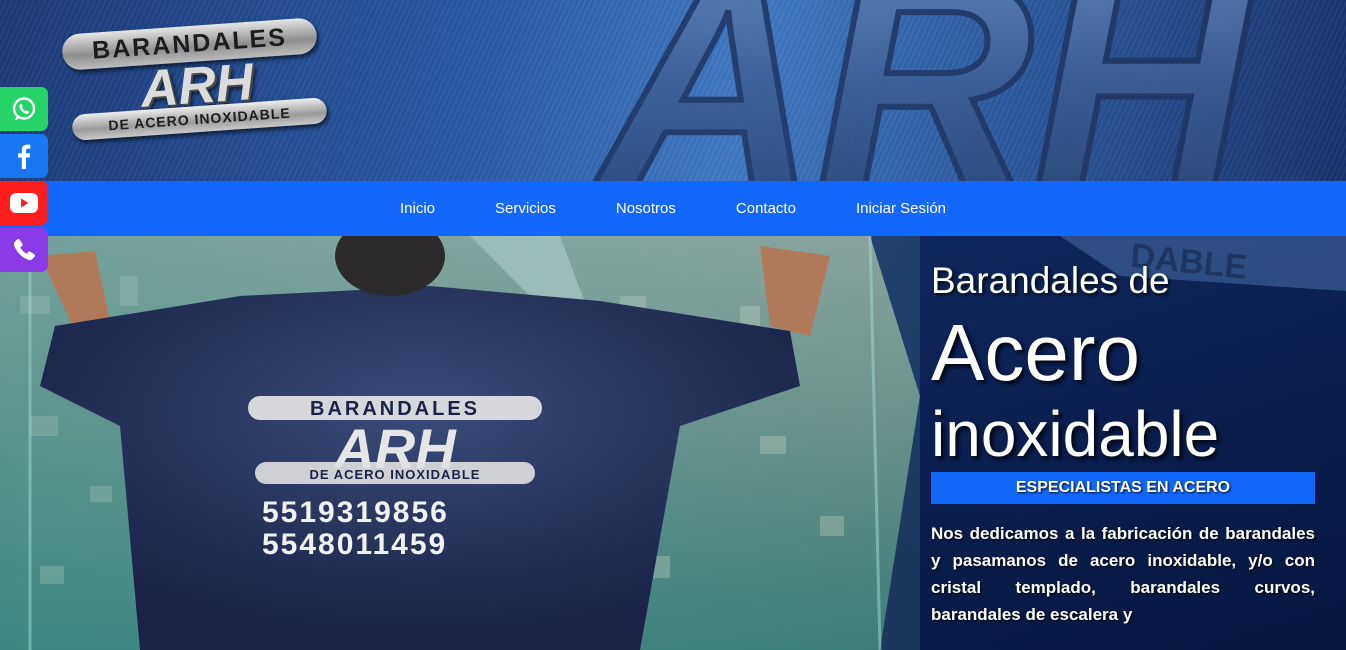 Image resolution: width=1346 pixels, height=650 pixels. Describe the element at coordinates (354, 544) in the screenshot. I see `shirt-phone-2: 5548011459` at that location.